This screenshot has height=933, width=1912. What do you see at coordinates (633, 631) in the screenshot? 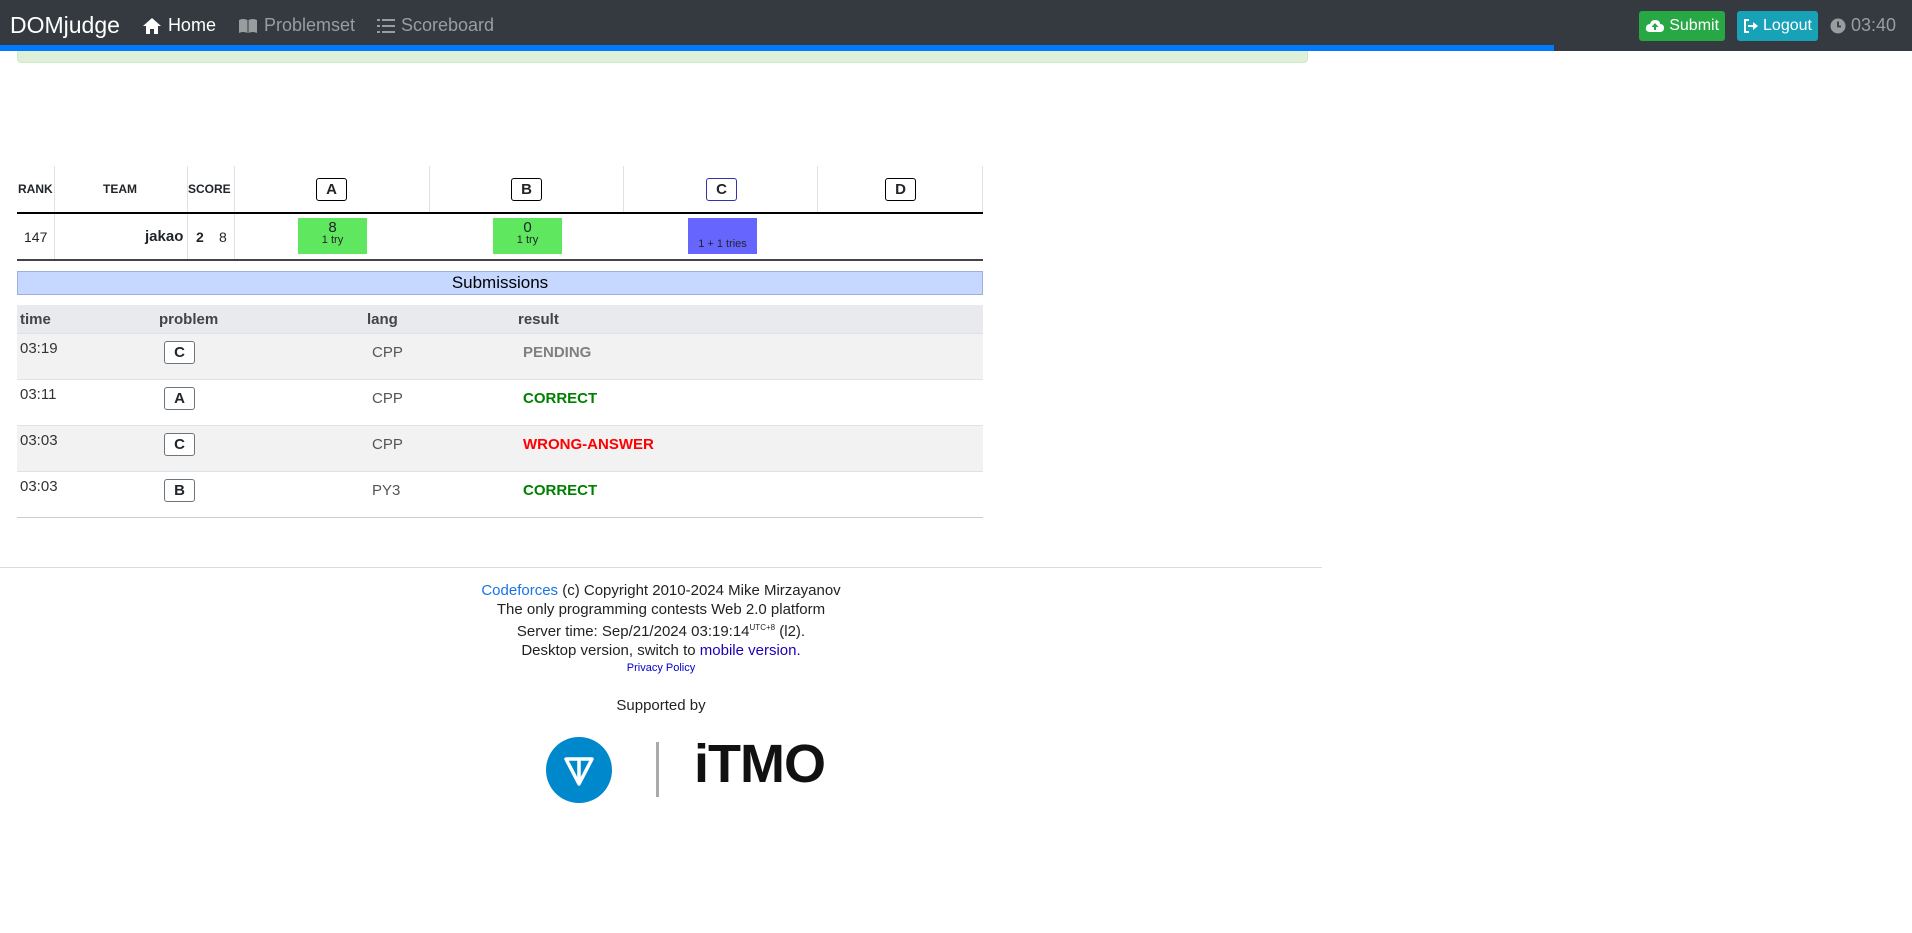
I see `server-time: Server time: Sep/21/2024 03:19:14` at bounding box center [633, 631].